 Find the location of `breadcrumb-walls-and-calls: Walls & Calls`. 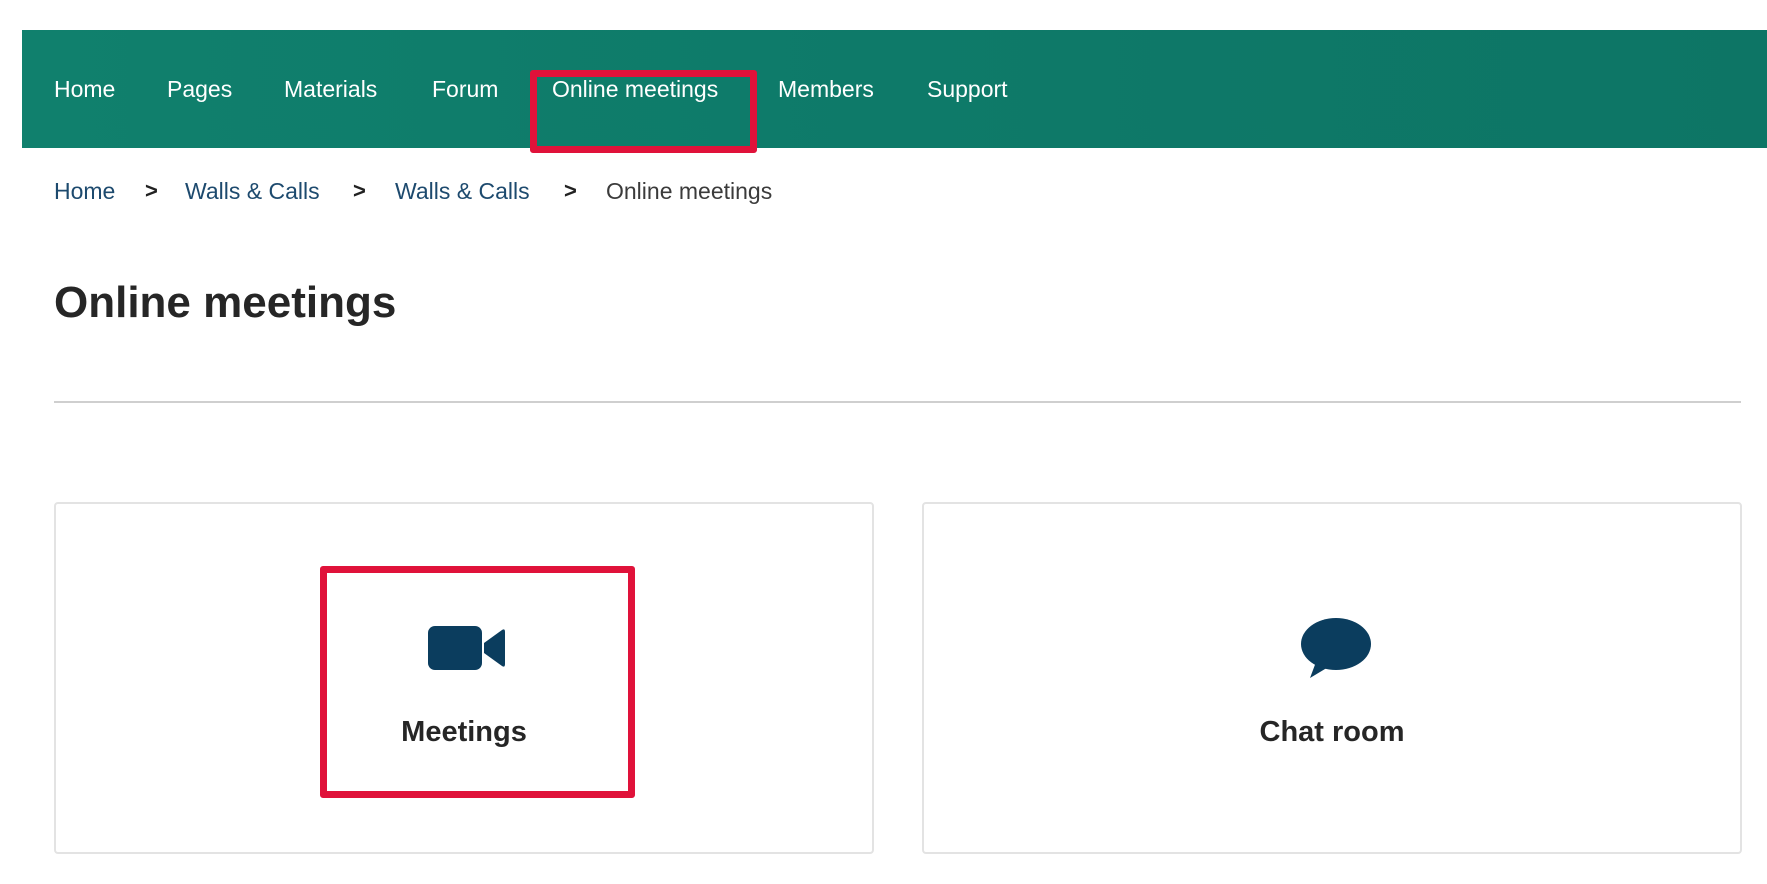

breadcrumb-walls-and-calls: Walls & Calls is located at coordinates (252, 191).